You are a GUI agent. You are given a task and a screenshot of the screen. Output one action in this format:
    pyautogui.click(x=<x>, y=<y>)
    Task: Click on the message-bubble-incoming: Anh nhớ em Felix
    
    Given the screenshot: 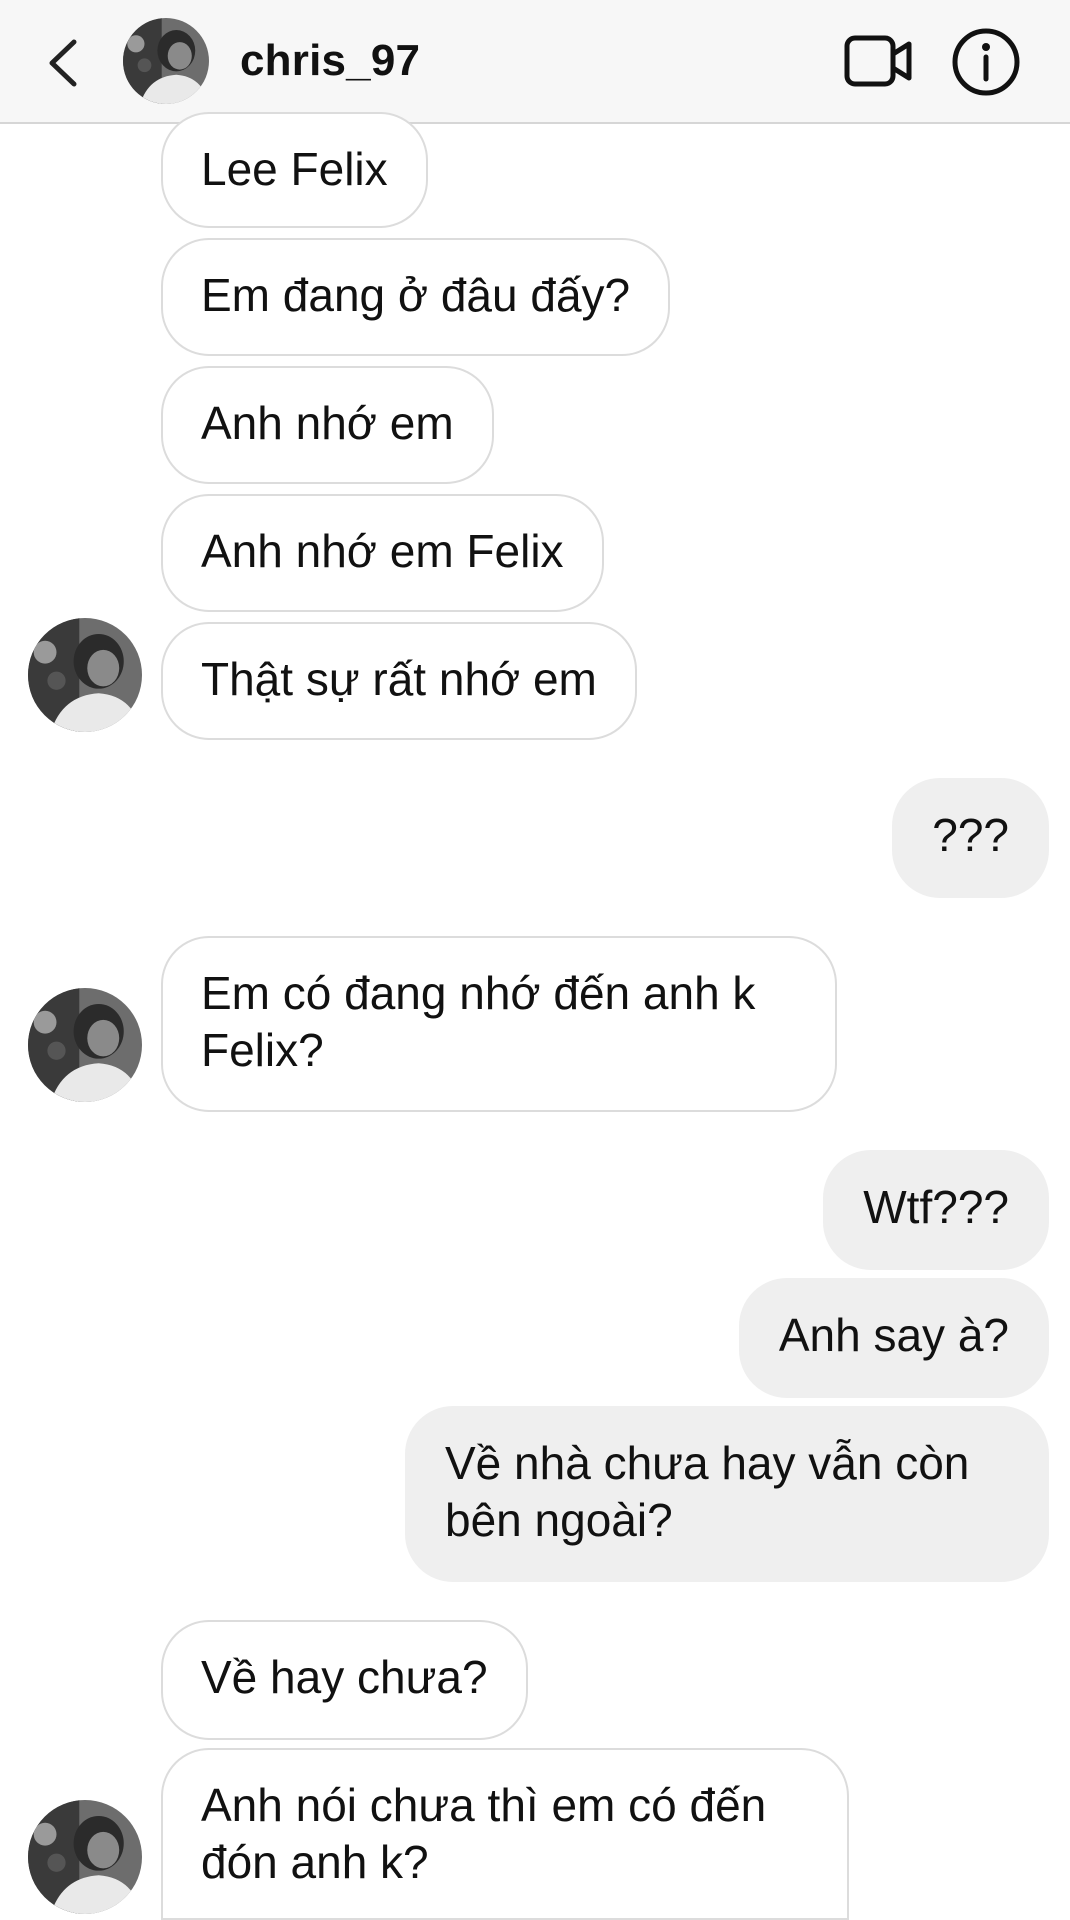 What is the action you would take?
    pyautogui.click(x=382, y=553)
    